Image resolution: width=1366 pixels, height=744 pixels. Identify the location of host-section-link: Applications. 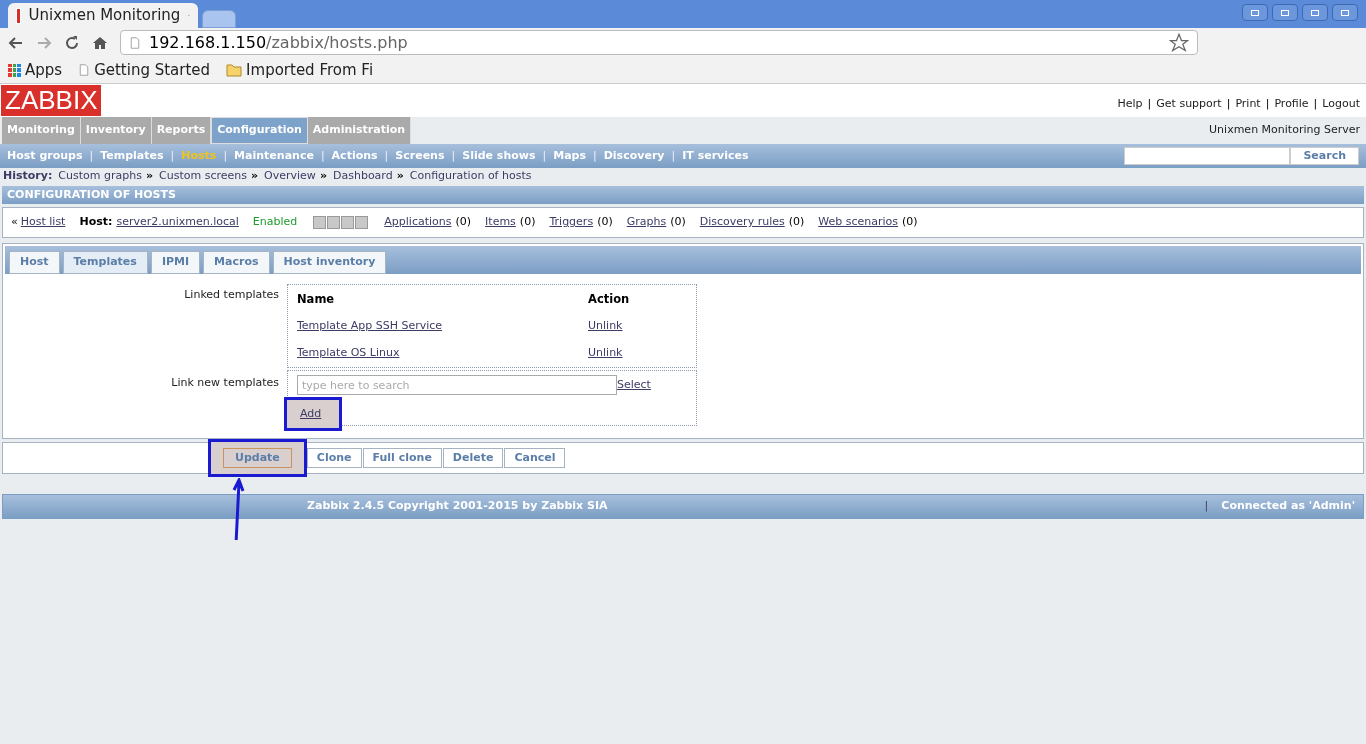
(418, 222).